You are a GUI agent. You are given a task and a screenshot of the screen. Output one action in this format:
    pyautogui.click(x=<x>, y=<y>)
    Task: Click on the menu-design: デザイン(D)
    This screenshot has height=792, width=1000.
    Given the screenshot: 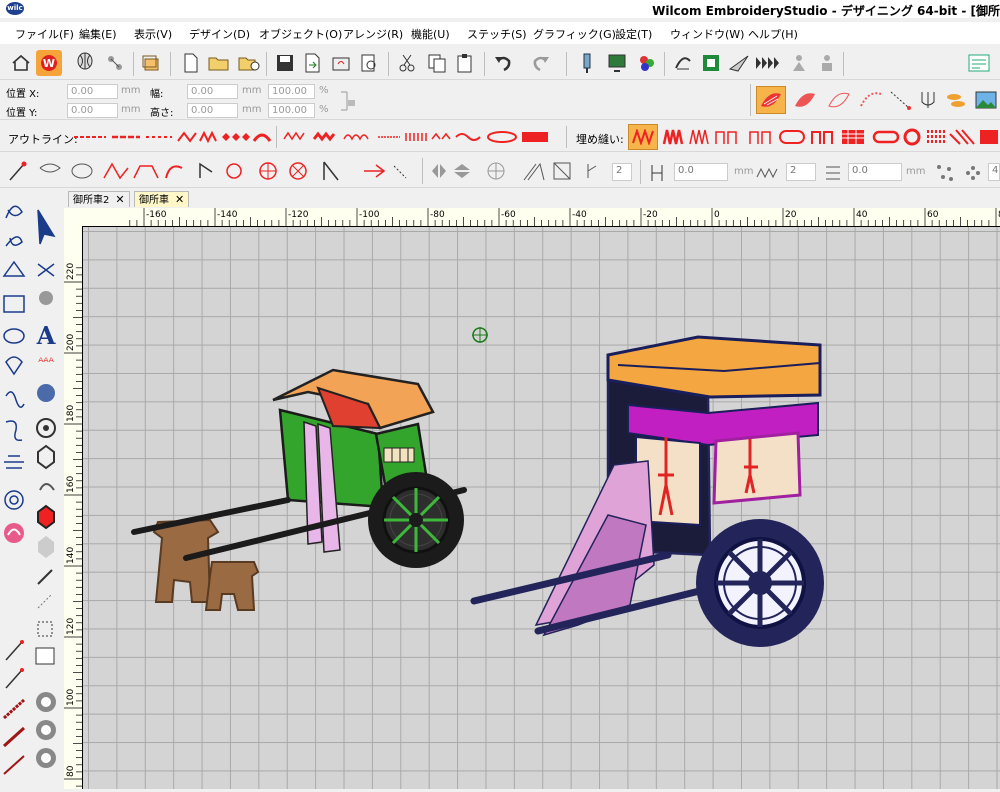 What is the action you would take?
    pyautogui.click(x=219, y=34)
    